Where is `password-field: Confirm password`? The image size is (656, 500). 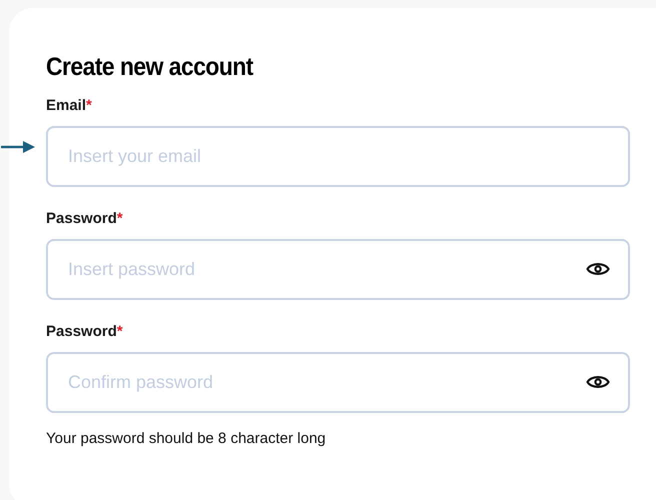 password-field: Confirm password is located at coordinates (338, 382).